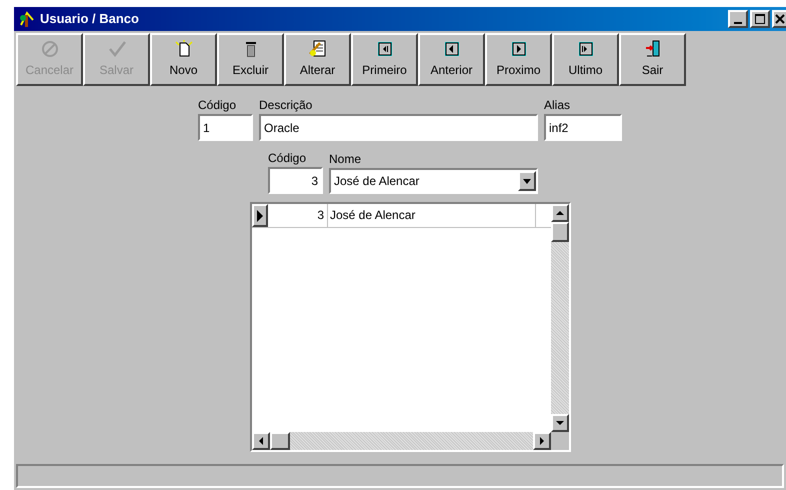 The height and width of the screenshot is (490, 786). What do you see at coordinates (585, 59) in the screenshot?
I see `toolbar-button: Ultimo` at bounding box center [585, 59].